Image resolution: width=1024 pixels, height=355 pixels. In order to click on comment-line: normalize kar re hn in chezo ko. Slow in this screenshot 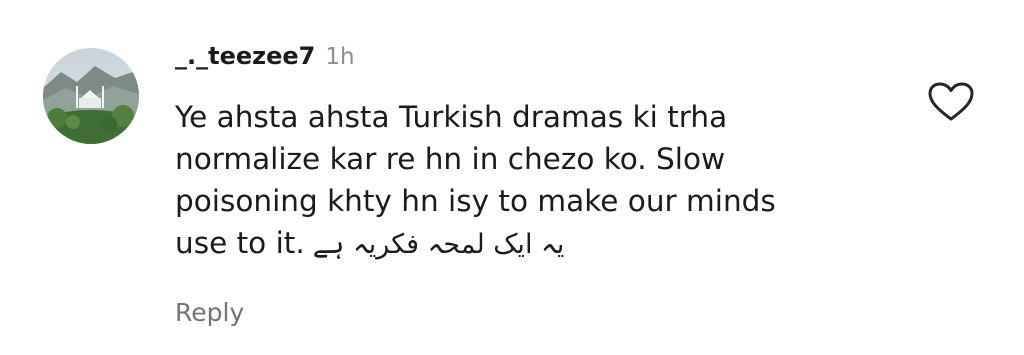, I will do `click(450, 159)`.